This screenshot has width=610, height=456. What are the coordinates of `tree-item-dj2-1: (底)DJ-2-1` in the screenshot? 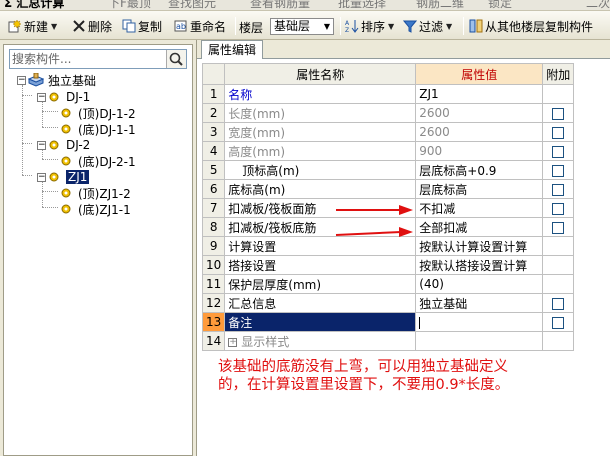 It's located at (98, 161).